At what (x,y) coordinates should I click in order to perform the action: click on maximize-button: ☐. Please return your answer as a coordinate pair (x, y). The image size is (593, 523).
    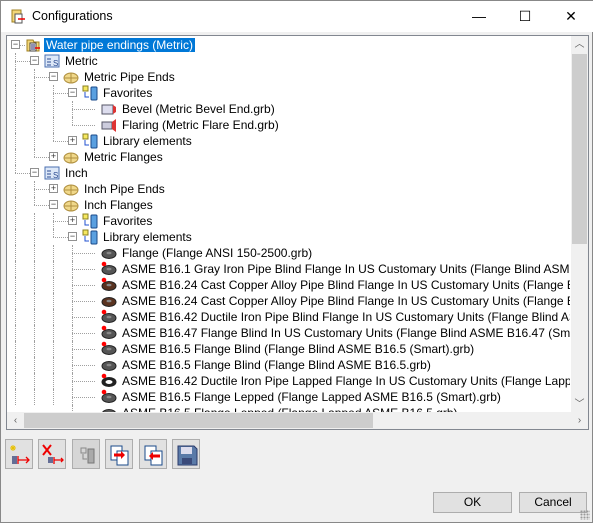
    Looking at the image, I should click on (525, 16).